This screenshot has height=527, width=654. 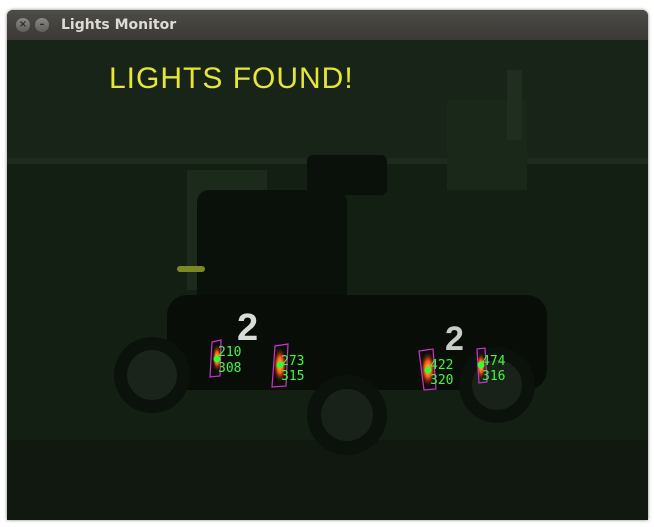 What do you see at coordinates (292, 361) in the screenshot?
I see `detection-label-x: 273` at bounding box center [292, 361].